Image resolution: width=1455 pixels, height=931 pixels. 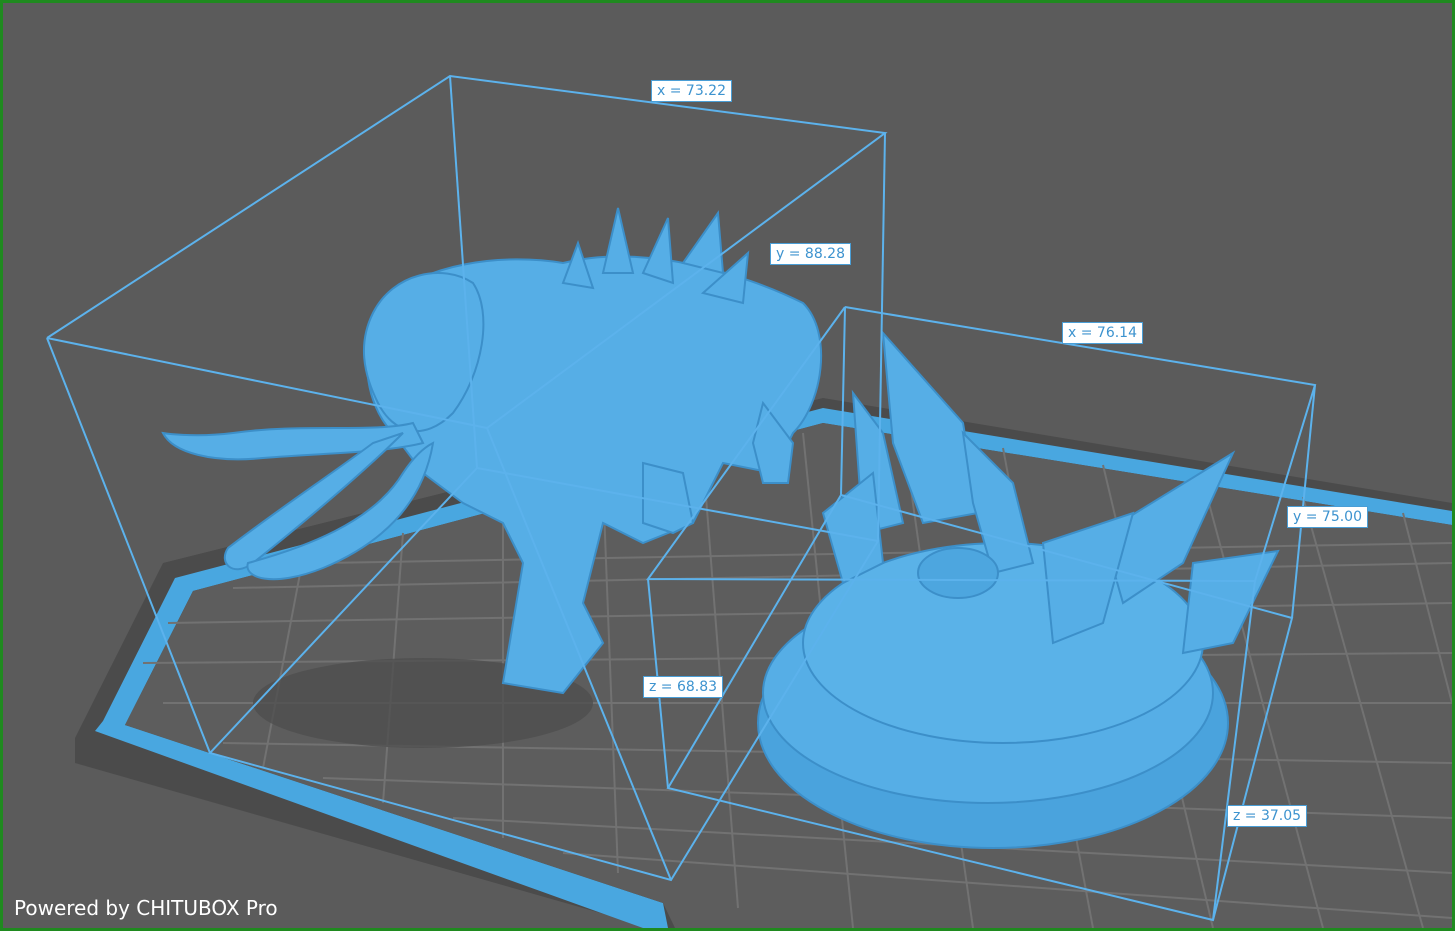 What do you see at coordinates (1267, 816) in the screenshot?
I see `crystal-base-dimension-z-label: z = 37.05` at bounding box center [1267, 816].